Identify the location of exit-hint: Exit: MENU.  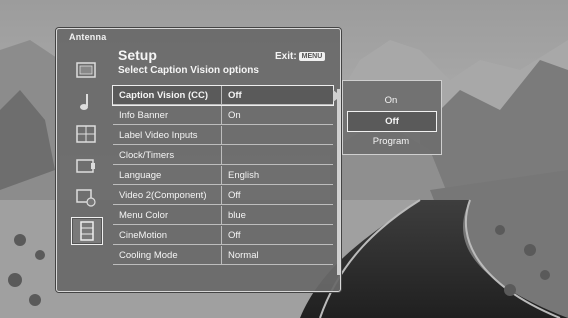
(300, 56).